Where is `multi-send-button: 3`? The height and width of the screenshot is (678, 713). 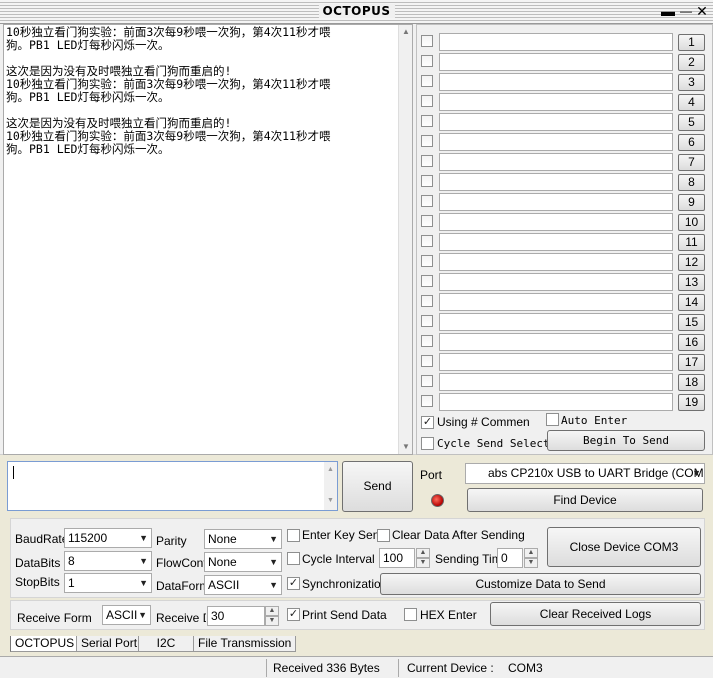 multi-send-button: 3 is located at coordinates (691, 82).